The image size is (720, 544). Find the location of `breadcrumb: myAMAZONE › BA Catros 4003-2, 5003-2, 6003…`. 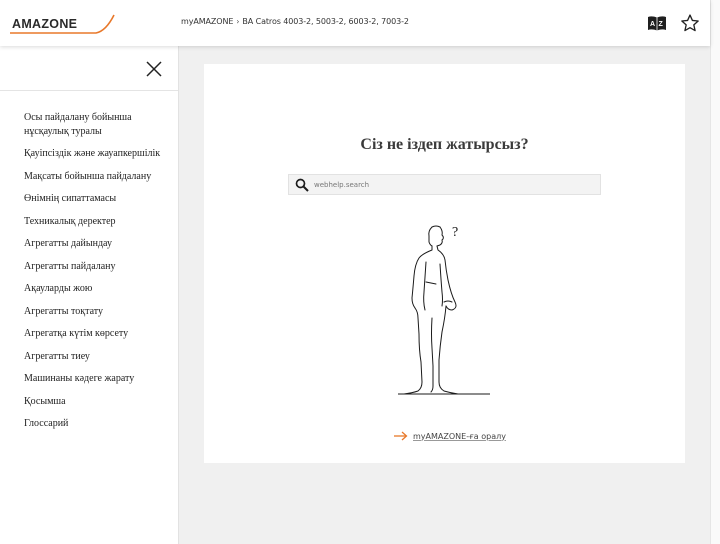

breadcrumb: myAMAZONE › BA Catros 4003-2, 5003-2, 6003… is located at coordinates (295, 21).